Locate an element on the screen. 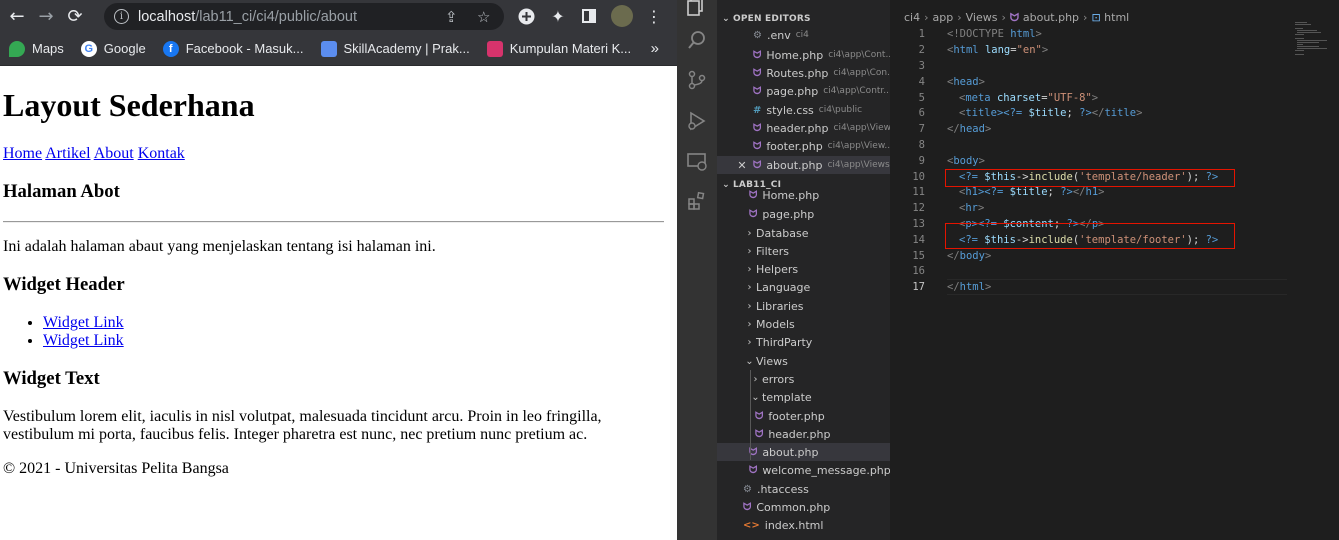 This screenshot has height=540, width=1339. share-icon: ⇪ is located at coordinates (451, 17).